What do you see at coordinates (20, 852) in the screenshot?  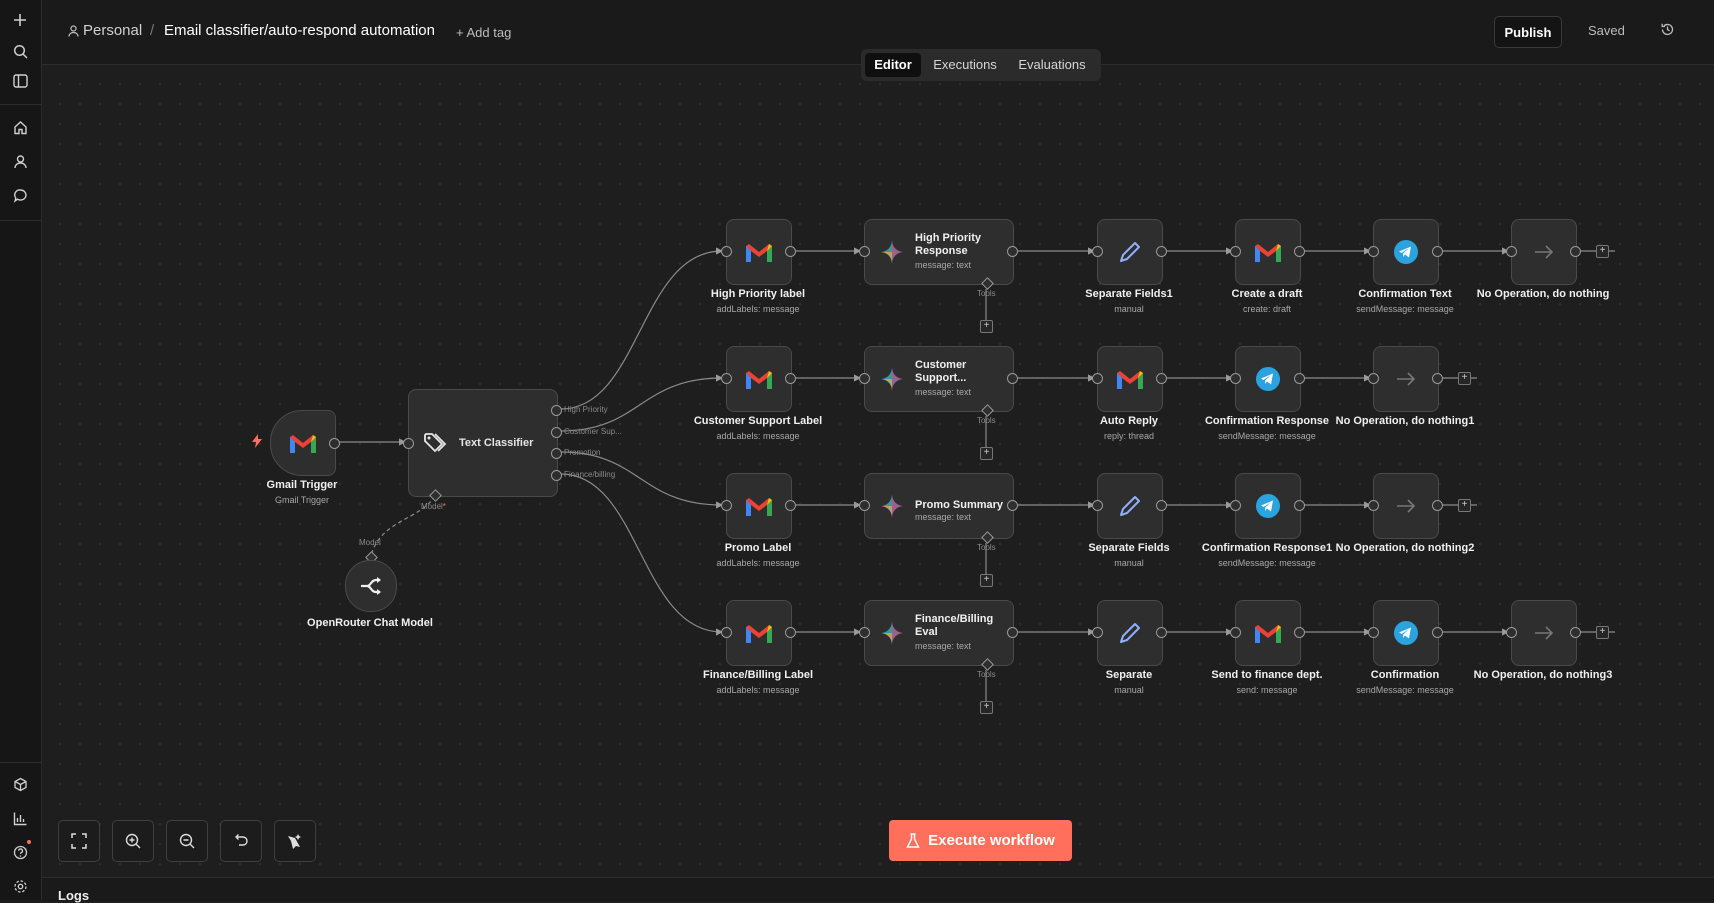 I see `help-icon` at bounding box center [20, 852].